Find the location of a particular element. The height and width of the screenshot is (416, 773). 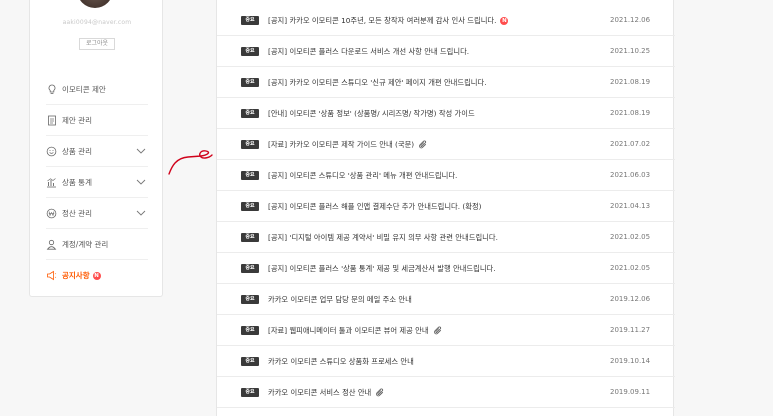

notice-title-text: 카카오 이모티콘 스튜디오 상품화 프로세스 안내 is located at coordinates (341, 361).